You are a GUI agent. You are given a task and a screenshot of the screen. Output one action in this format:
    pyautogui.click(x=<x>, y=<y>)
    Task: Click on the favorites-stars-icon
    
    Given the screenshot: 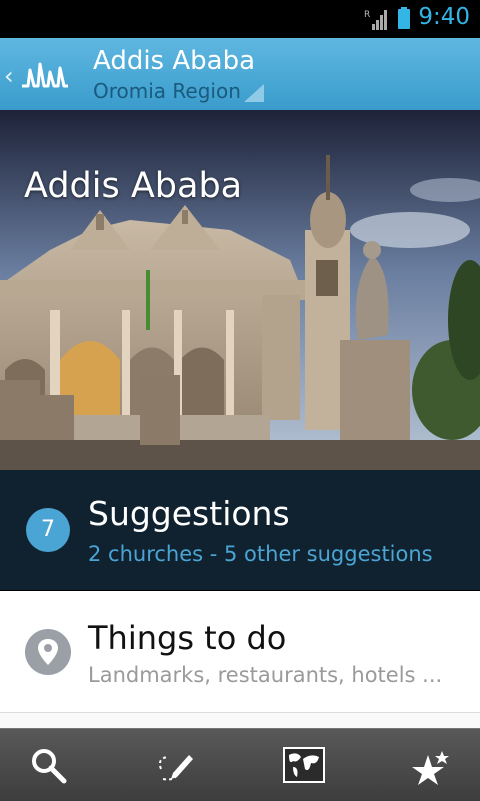 What is the action you would take?
    pyautogui.click(x=432, y=765)
    